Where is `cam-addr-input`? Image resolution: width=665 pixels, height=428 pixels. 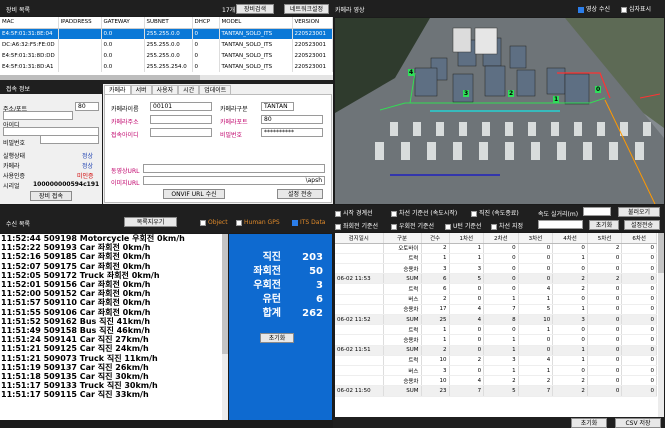
cam-addr-input is located at coordinates (181, 119).